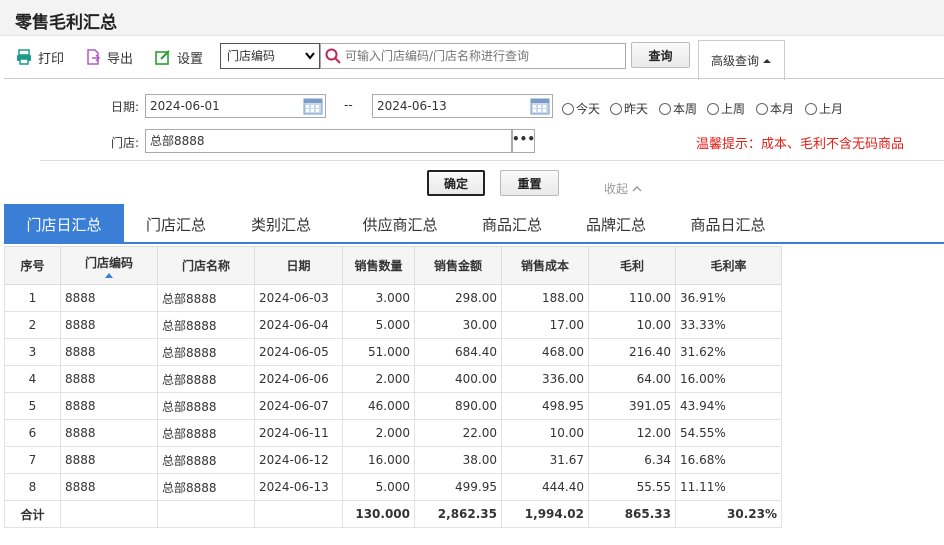 The height and width of the screenshot is (545, 944). What do you see at coordinates (310, 56) in the screenshot?
I see `chevron-down-icon` at bounding box center [310, 56].